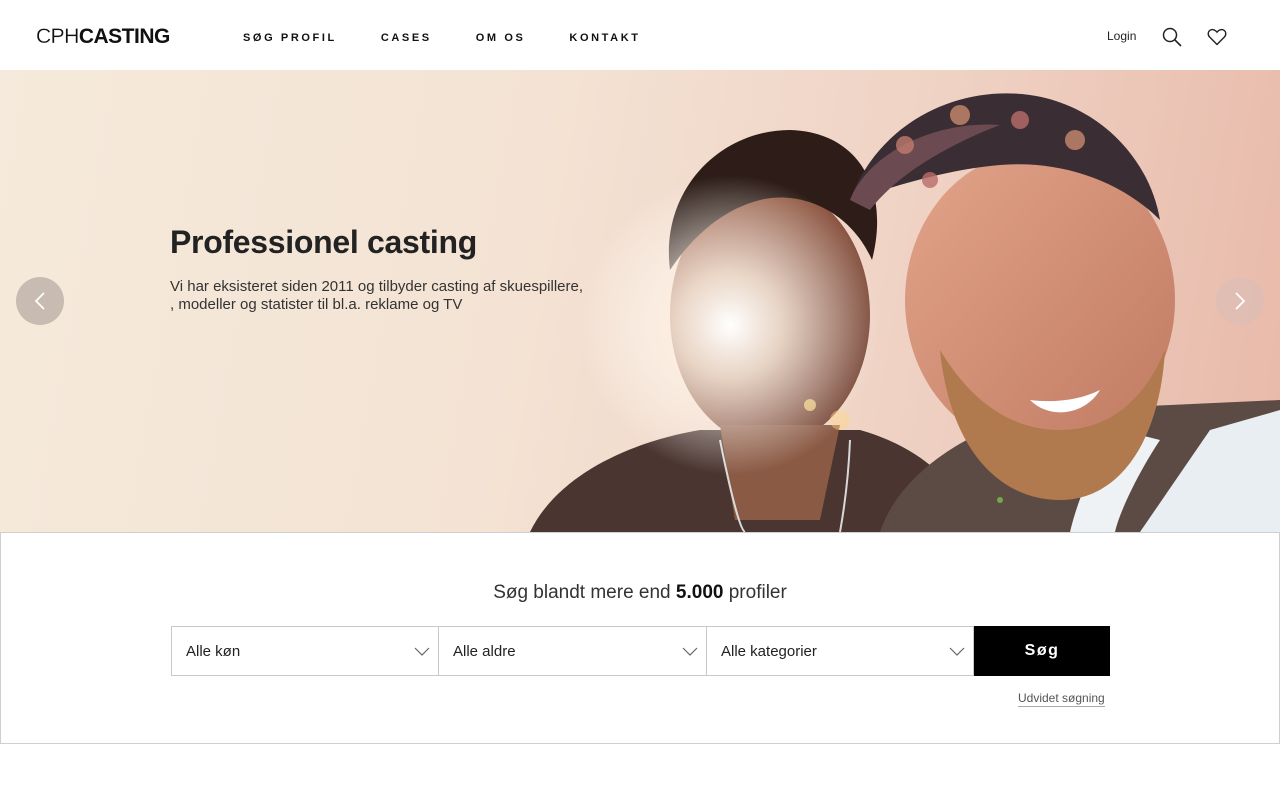 Image resolution: width=1280 pixels, height=800 pixels. I want to click on search-heading-suffix: profiler, so click(755, 592).